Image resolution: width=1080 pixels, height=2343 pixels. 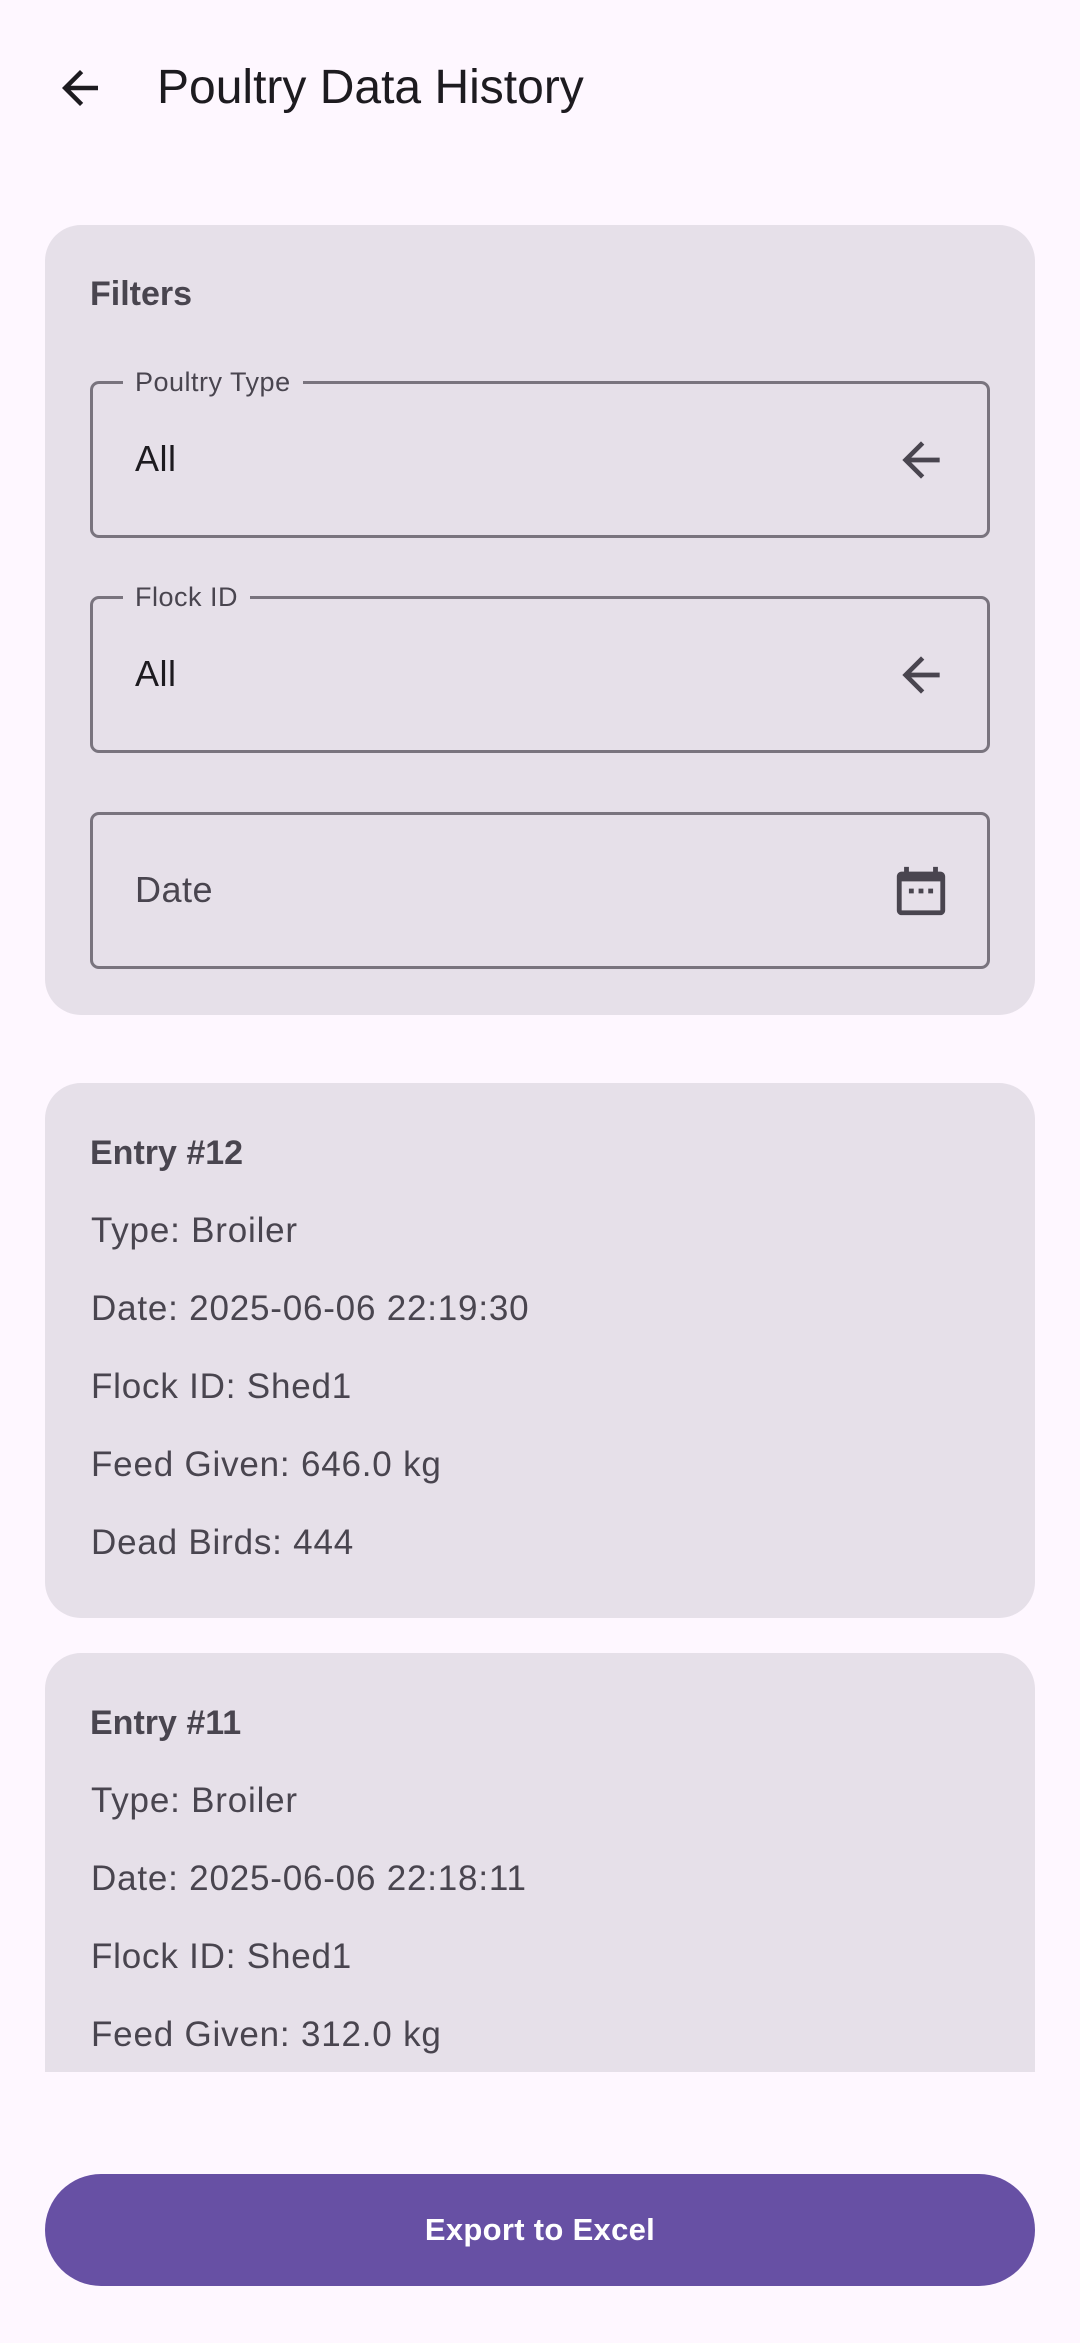 What do you see at coordinates (370, 87) in the screenshot?
I see `page-title: Poultry Data History` at bounding box center [370, 87].